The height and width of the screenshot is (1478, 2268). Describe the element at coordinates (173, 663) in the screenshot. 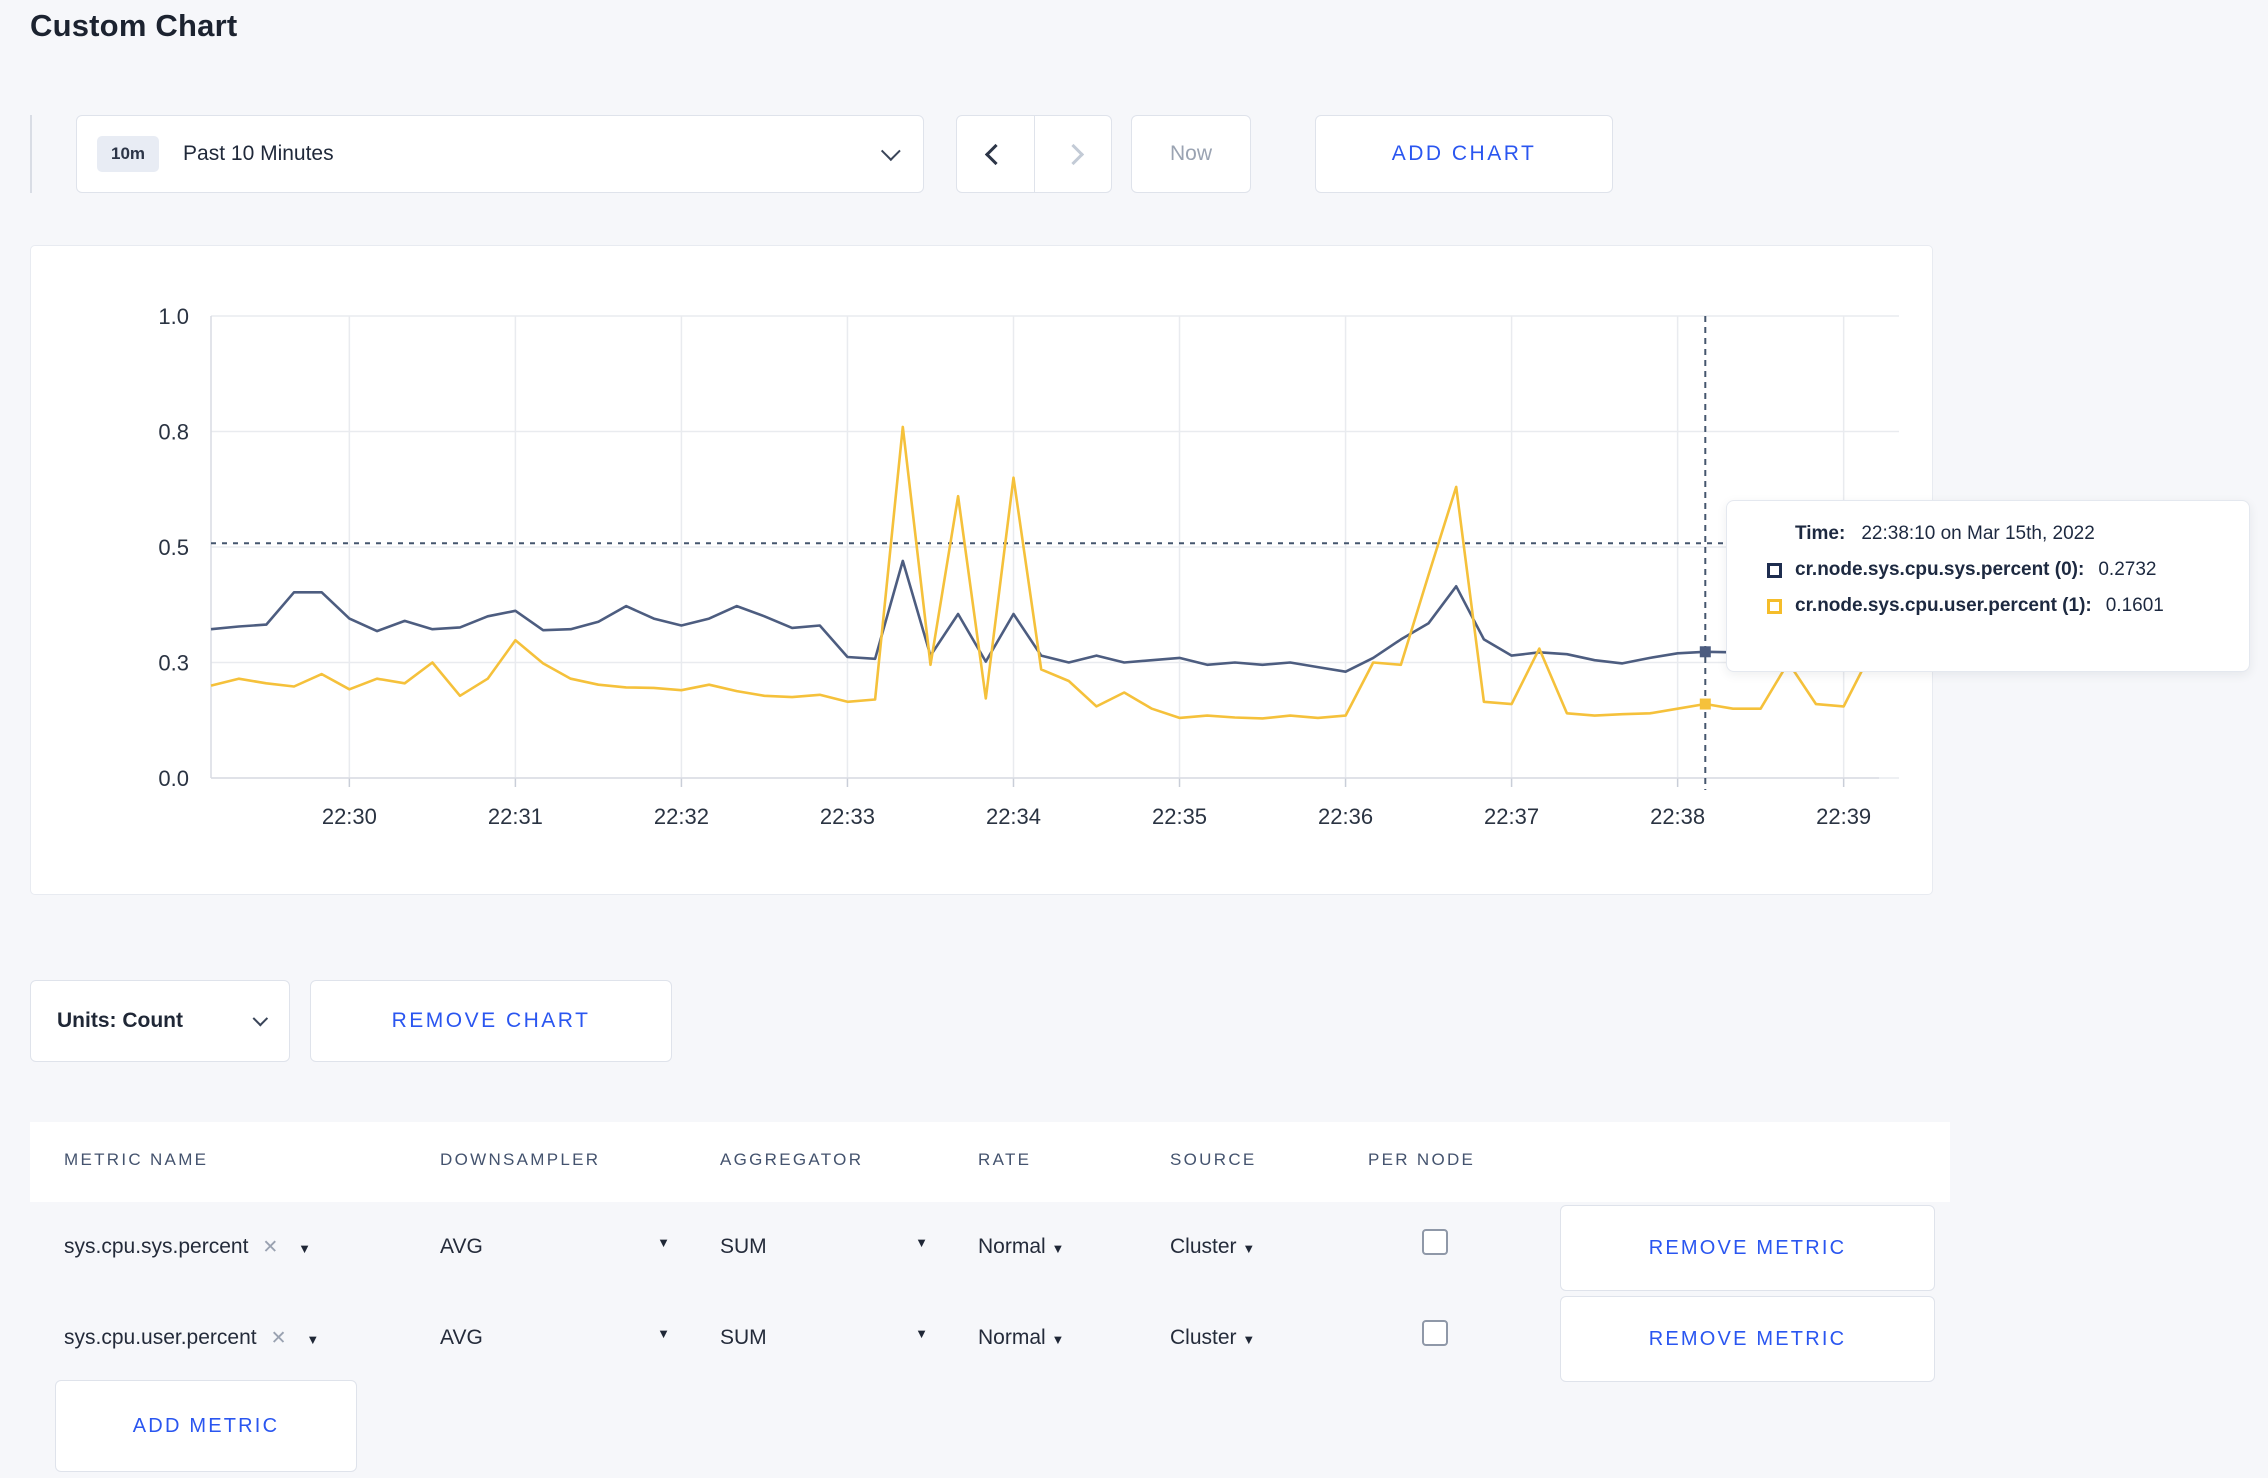

I see `y-axis-tick-label: 0.3` at that location.